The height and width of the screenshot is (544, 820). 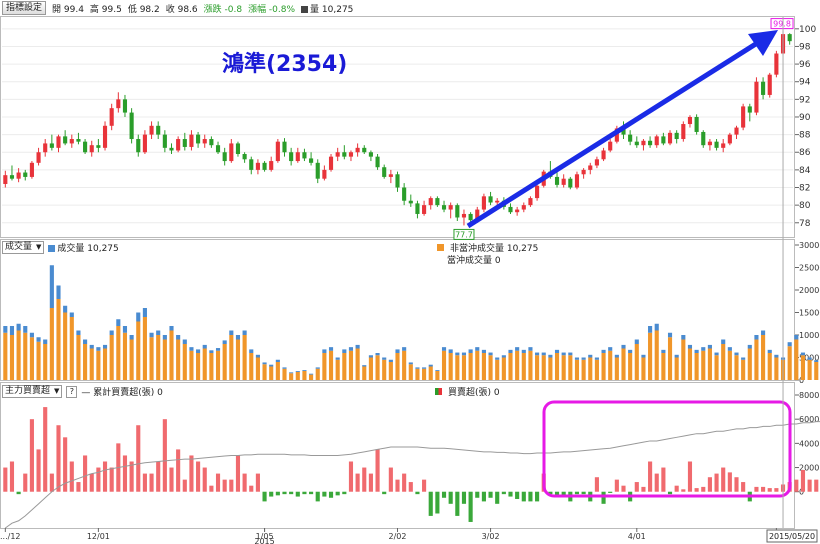 What do you see at coordinates (32, 391) in the screenshot?
I see `chip-indicator-dropdown: 主力買賣超 ▼` at bounding box center [32, 391].